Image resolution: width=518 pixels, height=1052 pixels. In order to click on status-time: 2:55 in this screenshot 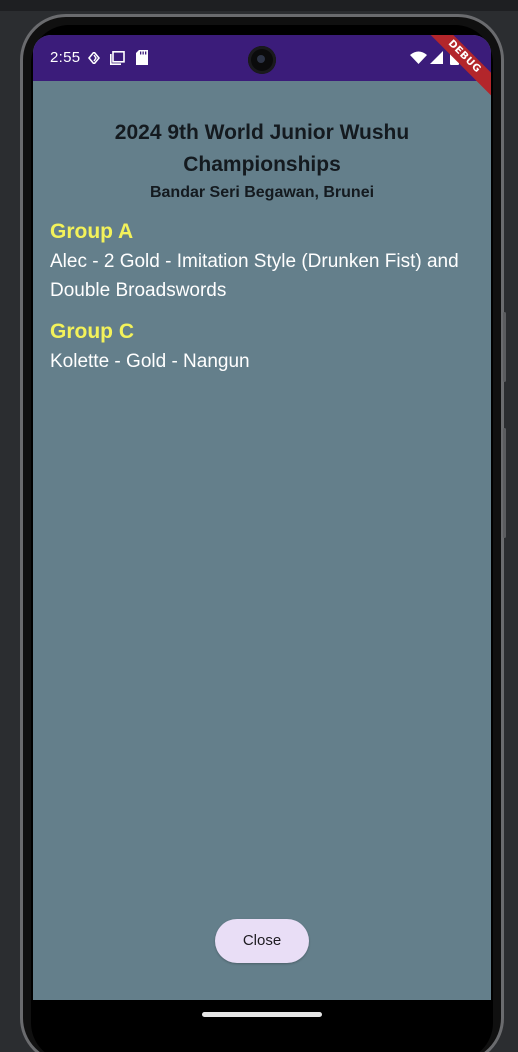, I will do `click(65, 57)`.